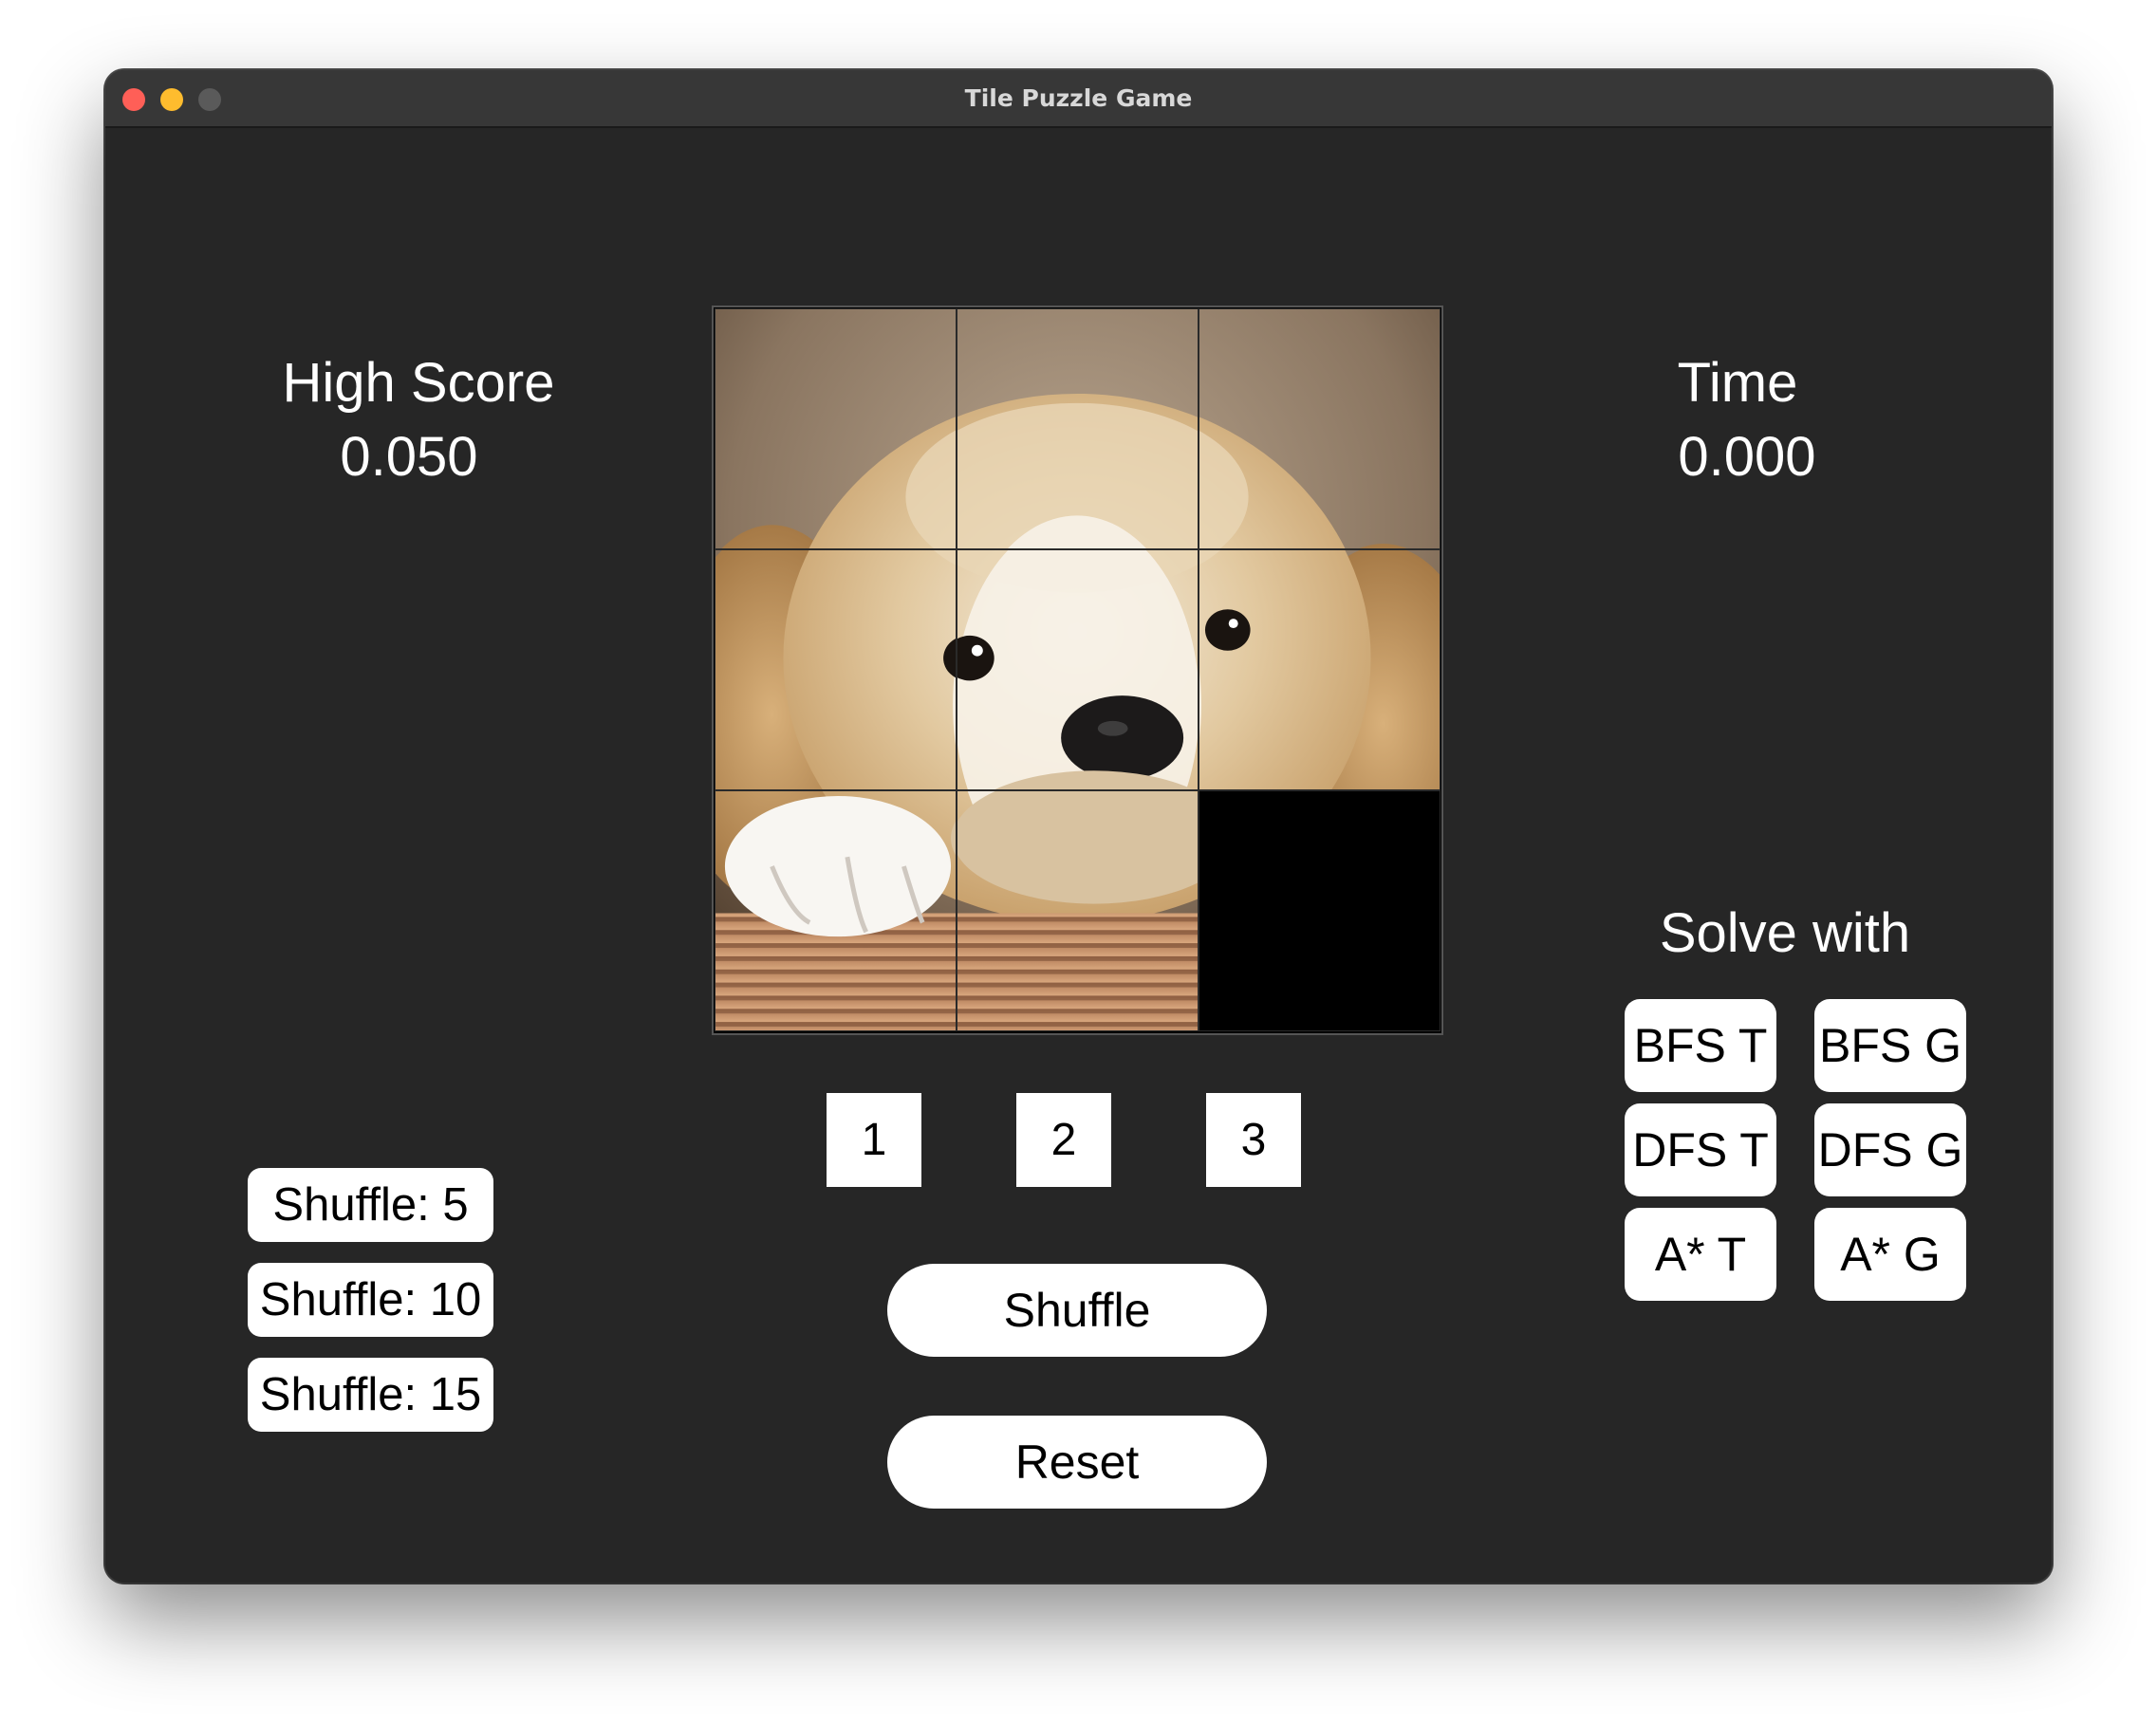  I want to click on grid-size-button-2: 2, so click(1063, 1140).